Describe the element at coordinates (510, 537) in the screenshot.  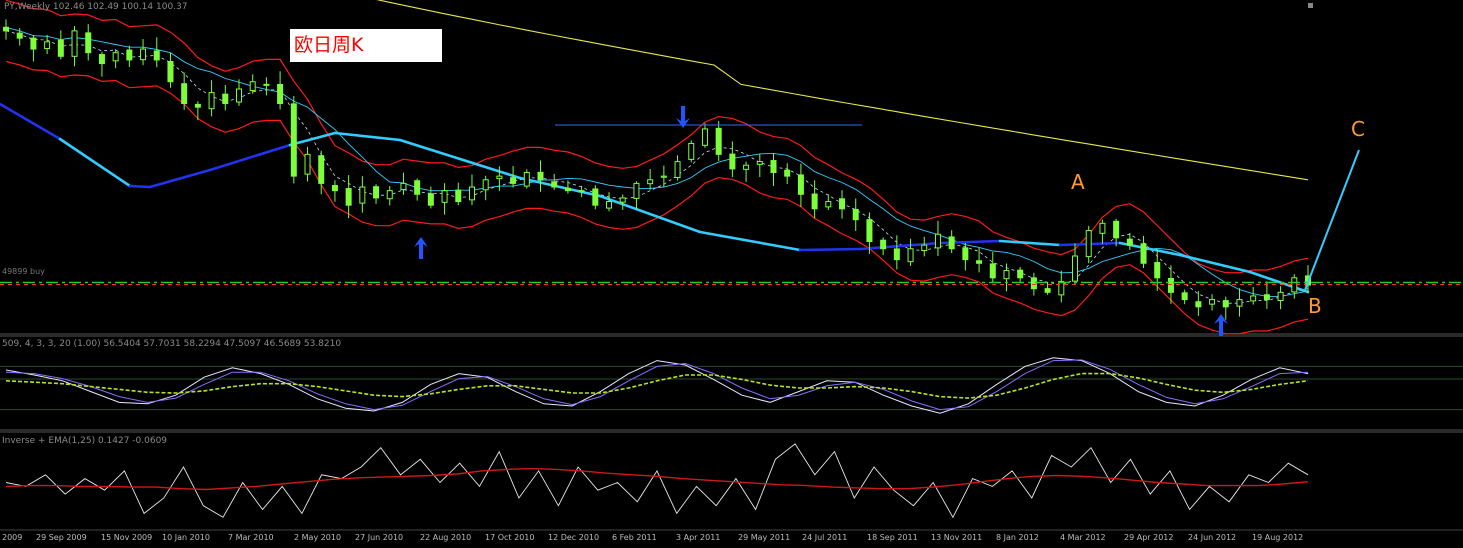
I see `x-tick-label: 17 Oct 2010` at that location.